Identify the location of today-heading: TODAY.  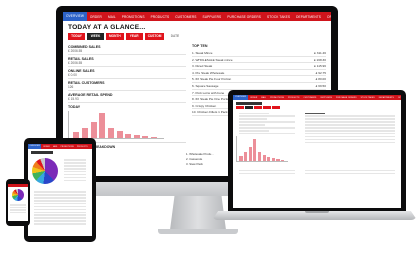
(74, 107).